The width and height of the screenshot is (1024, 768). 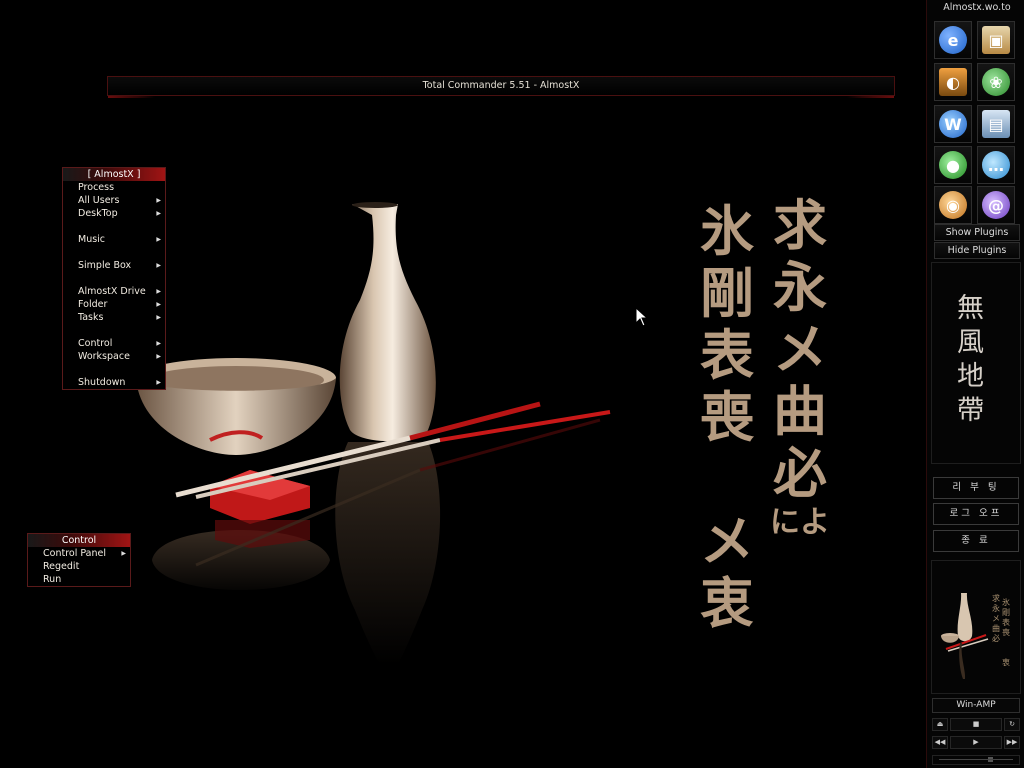 I want to click on svg-text: 曲, so click(x=996, y=628).